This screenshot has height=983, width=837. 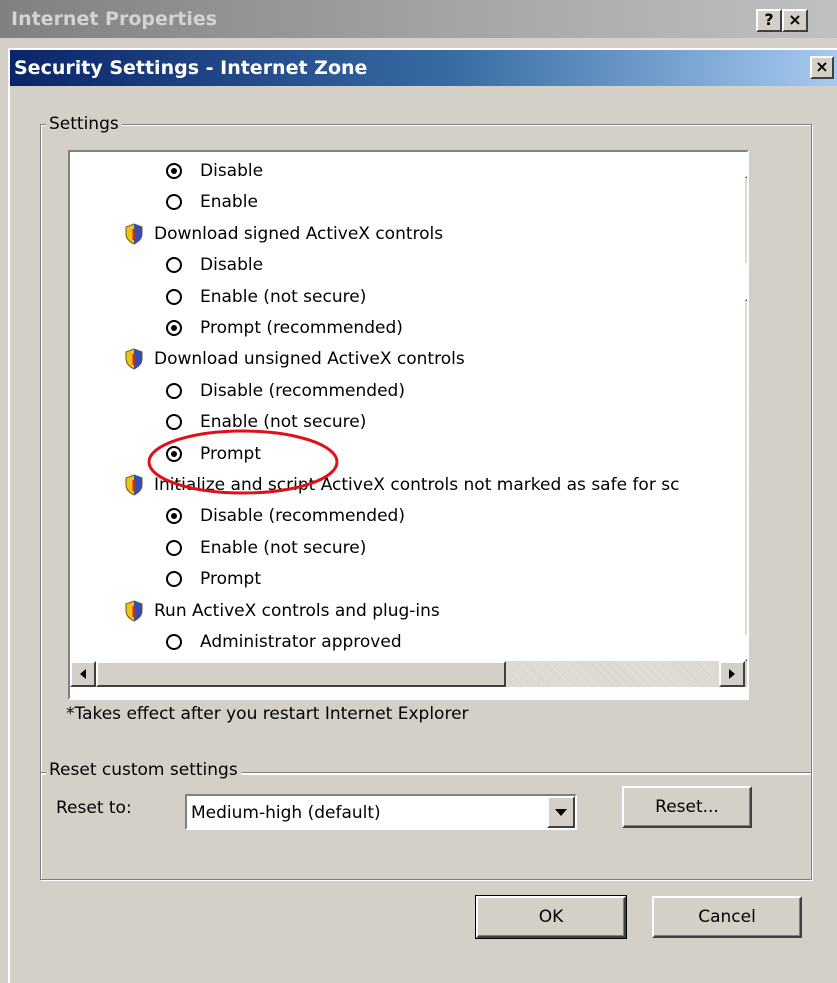 What do you see at coordinates (309, 359) in the screenshot?
I see `setting-category-label: Download unsigned ActiveX controls` at bounding box center [309, 359].